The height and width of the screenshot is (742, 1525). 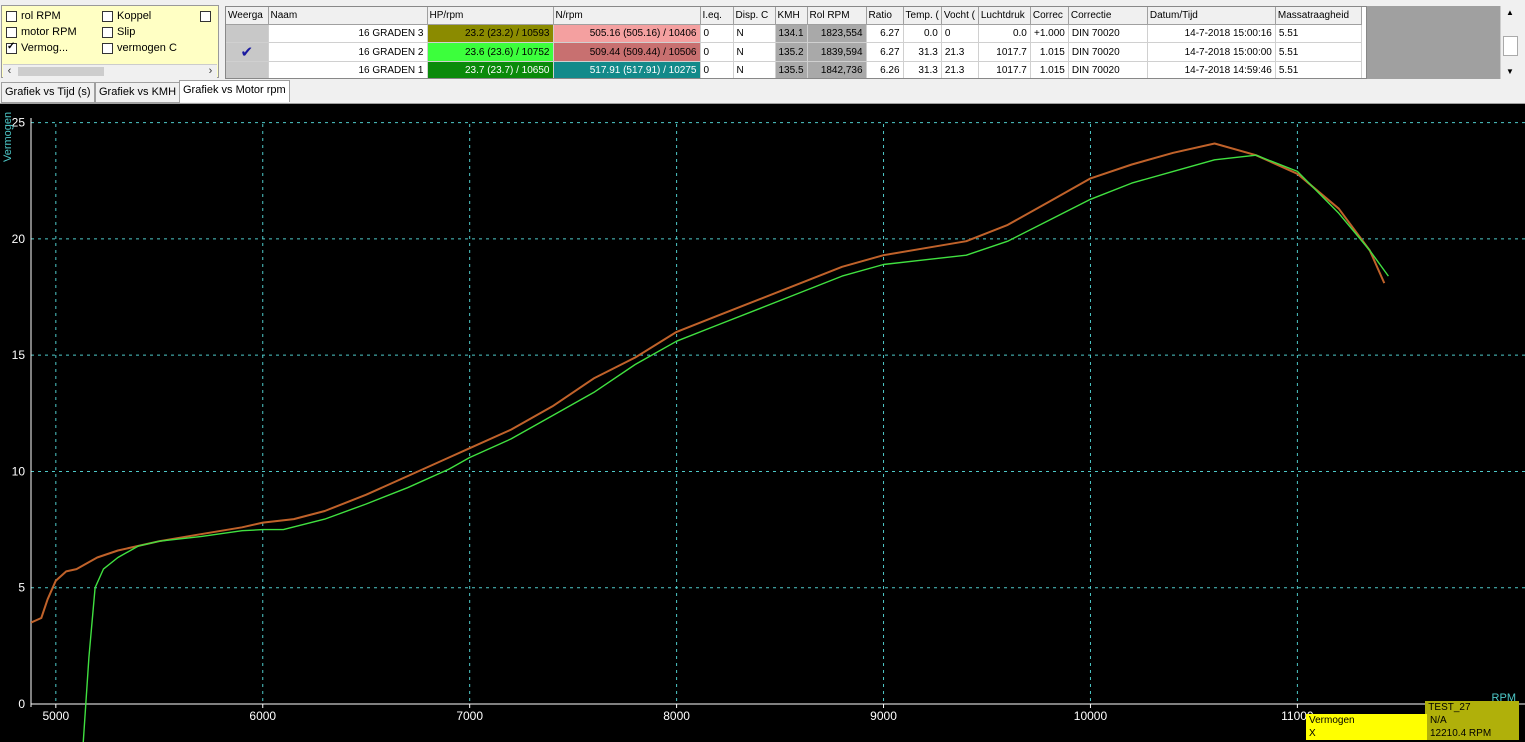 What do you see at coordinates (754, 33) in the screenshot?
I see `cell-disp: N` at bounding box center [754, 33].